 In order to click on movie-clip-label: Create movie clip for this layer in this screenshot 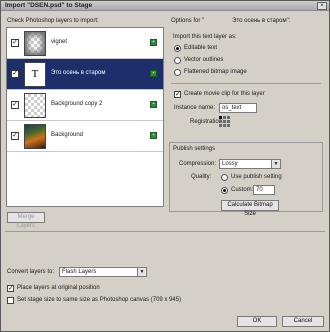, I will do `click(224, 94)`.